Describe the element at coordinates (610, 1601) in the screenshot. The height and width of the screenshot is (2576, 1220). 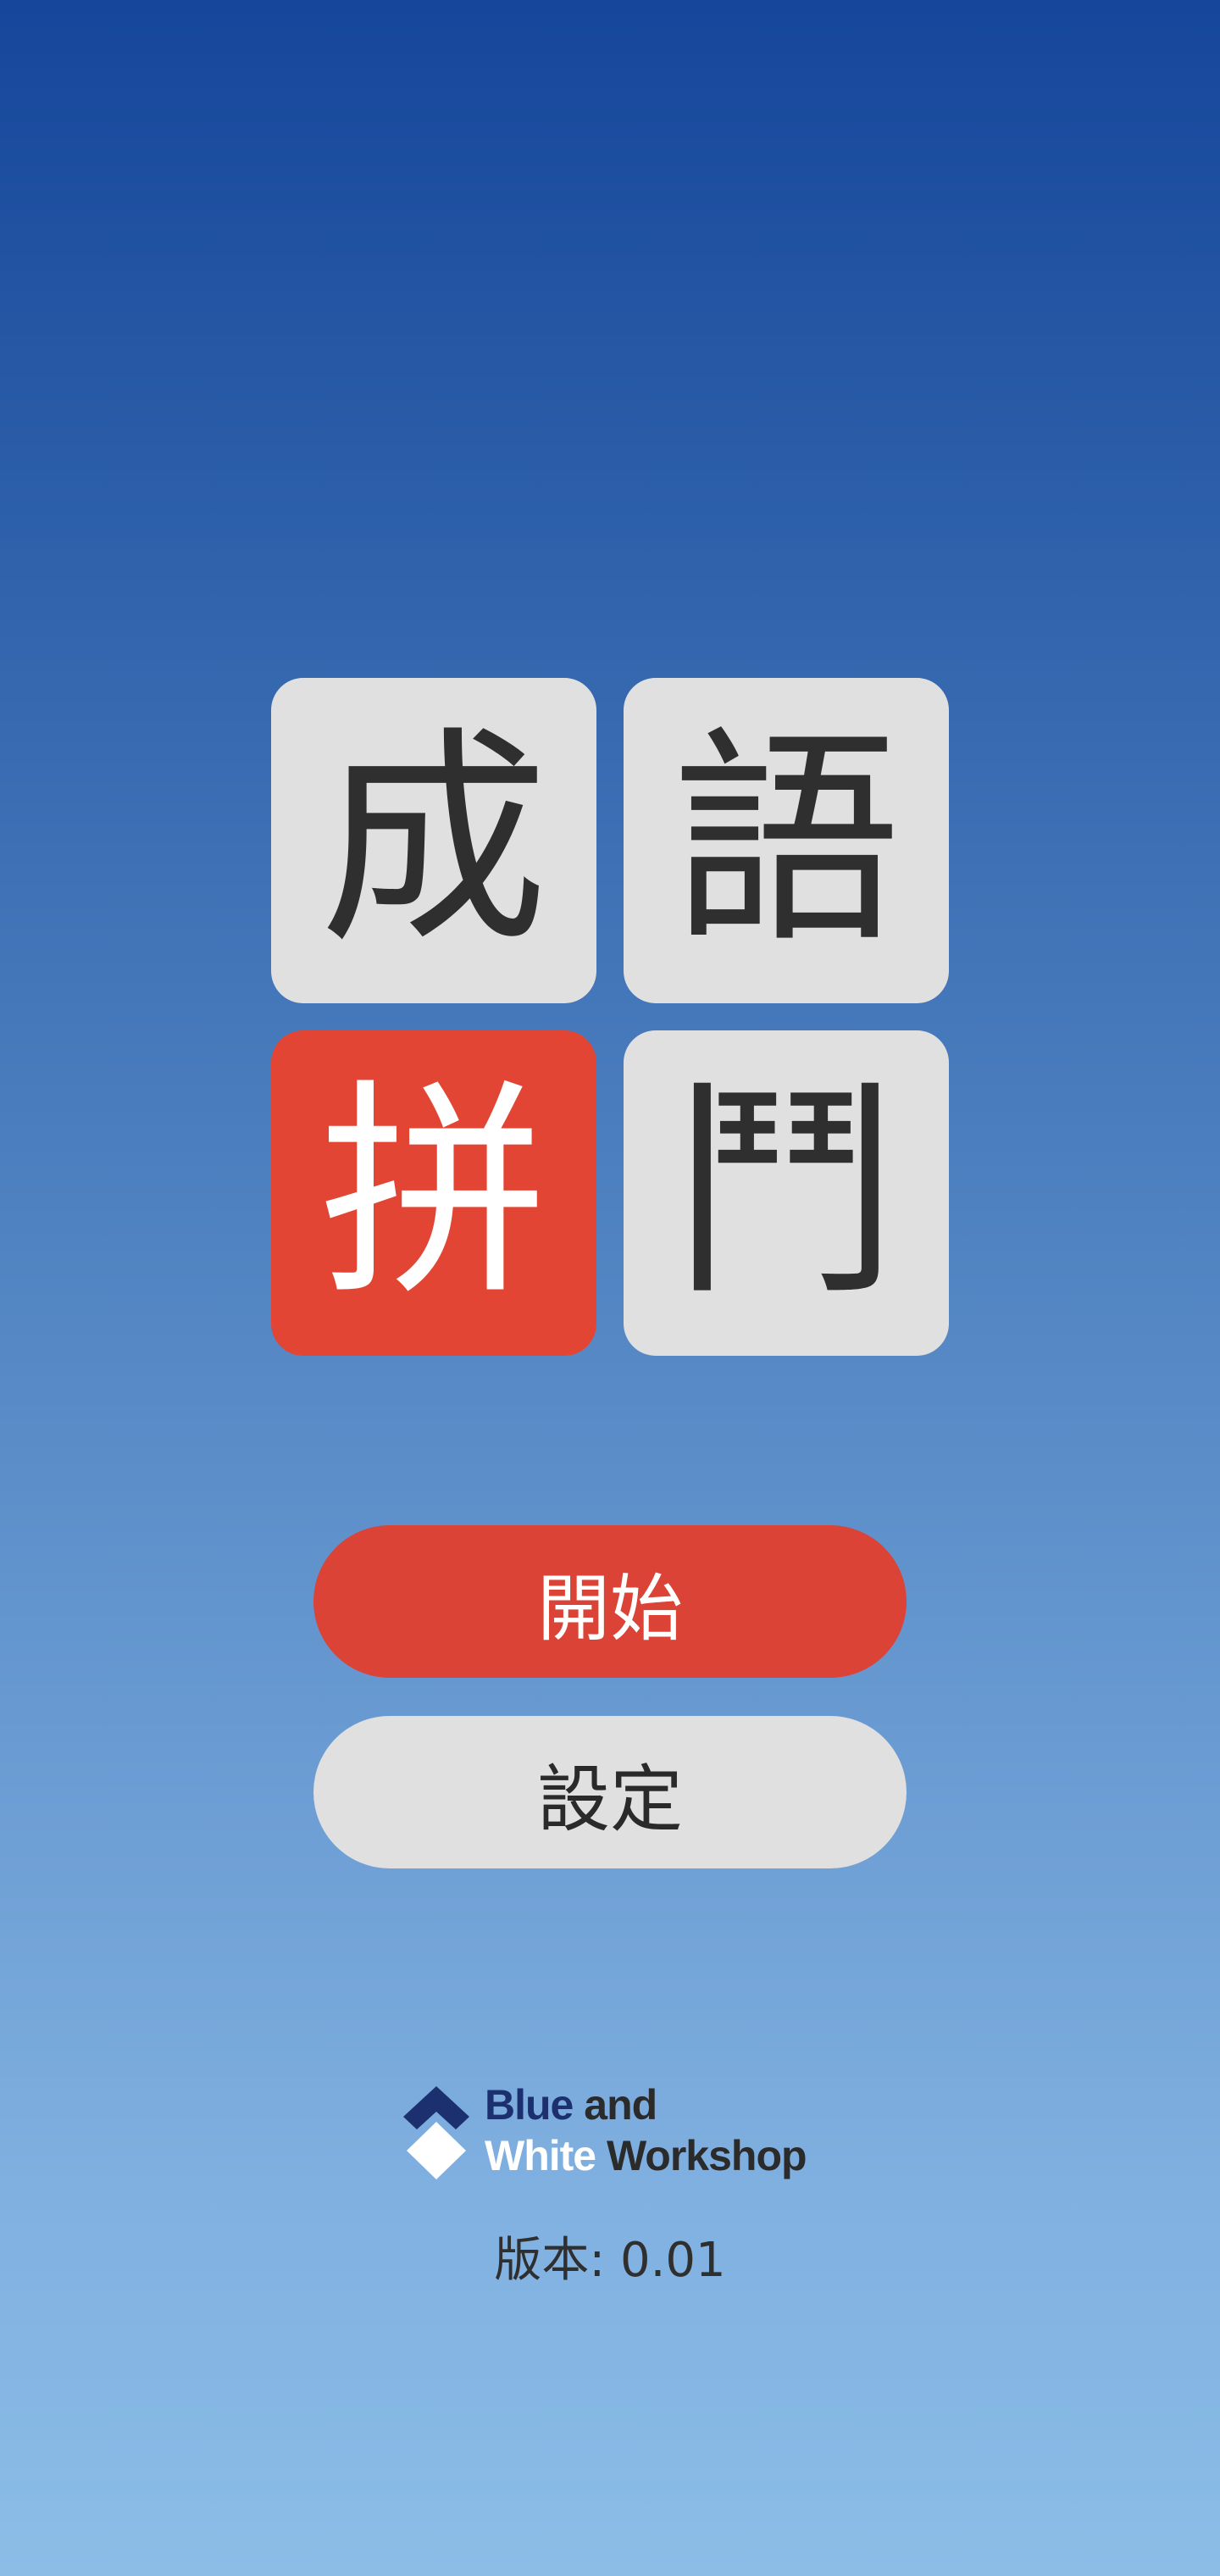
I see `start-button: 開始` at that location.